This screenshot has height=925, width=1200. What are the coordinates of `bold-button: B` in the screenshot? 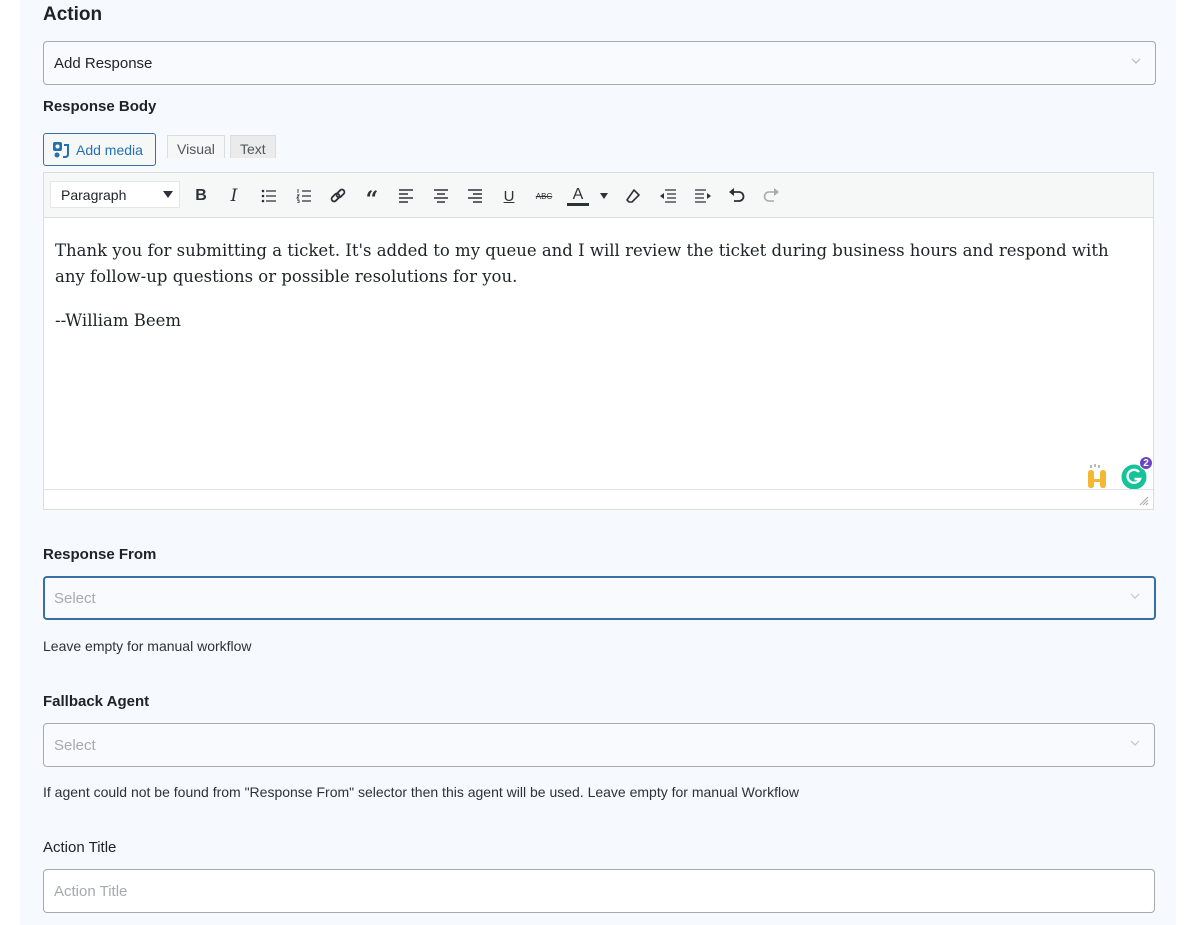 It's located at (201, 196).